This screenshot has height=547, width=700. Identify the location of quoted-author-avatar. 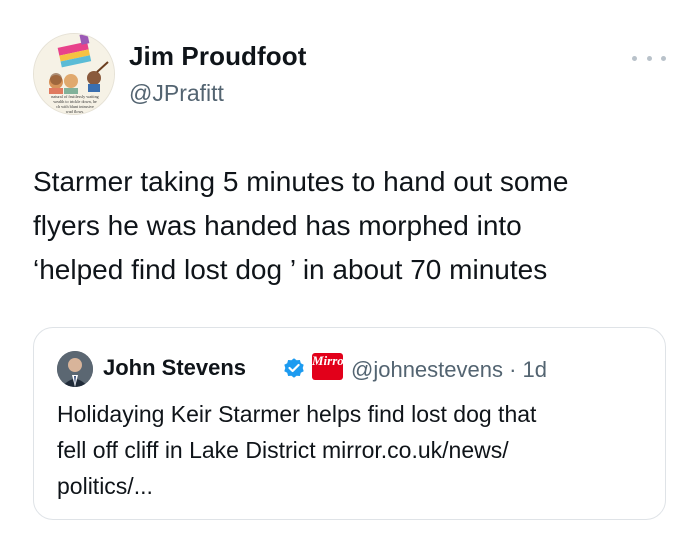
(75, 369).